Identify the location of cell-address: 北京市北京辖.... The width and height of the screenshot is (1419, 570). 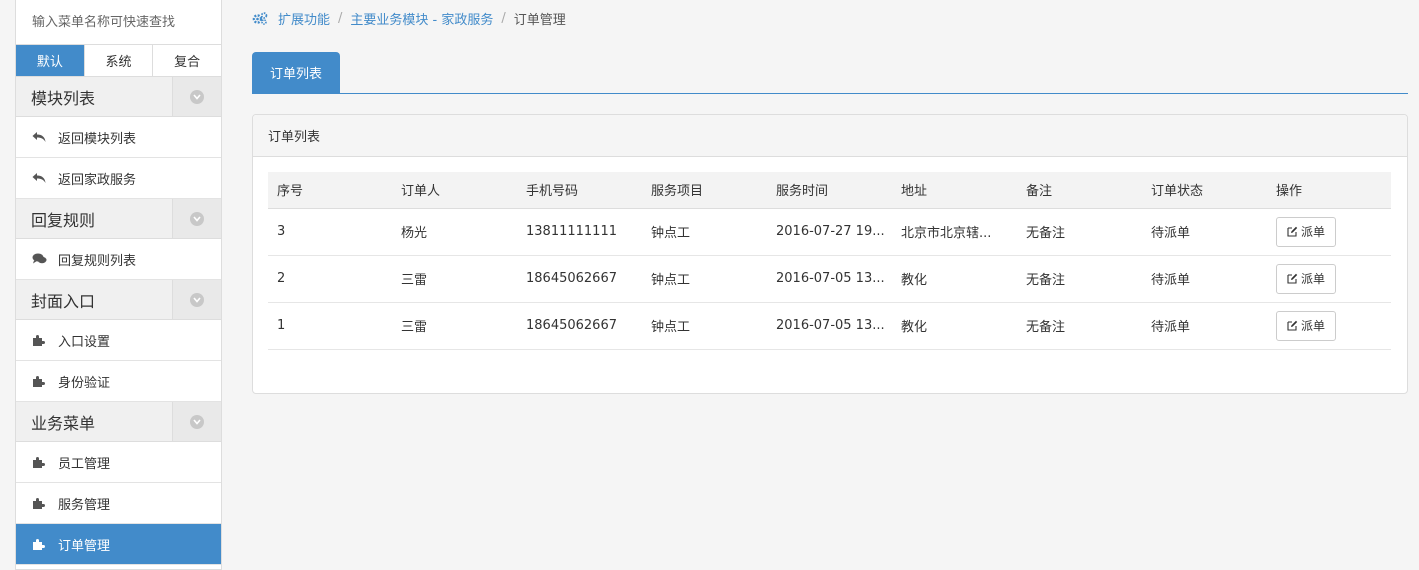
(954, 232).